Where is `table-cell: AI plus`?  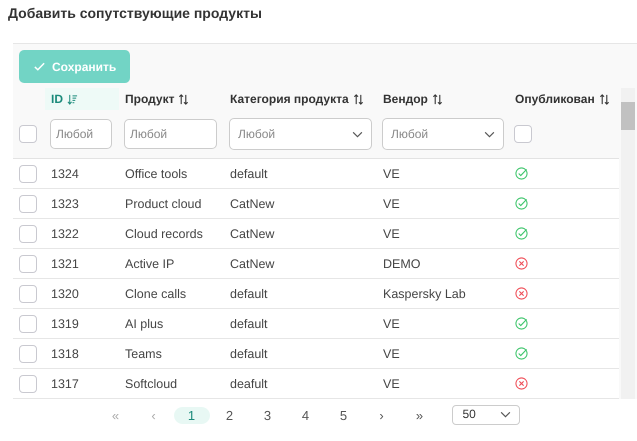
table-cell: AI plus is located at coordinates (144, 323).